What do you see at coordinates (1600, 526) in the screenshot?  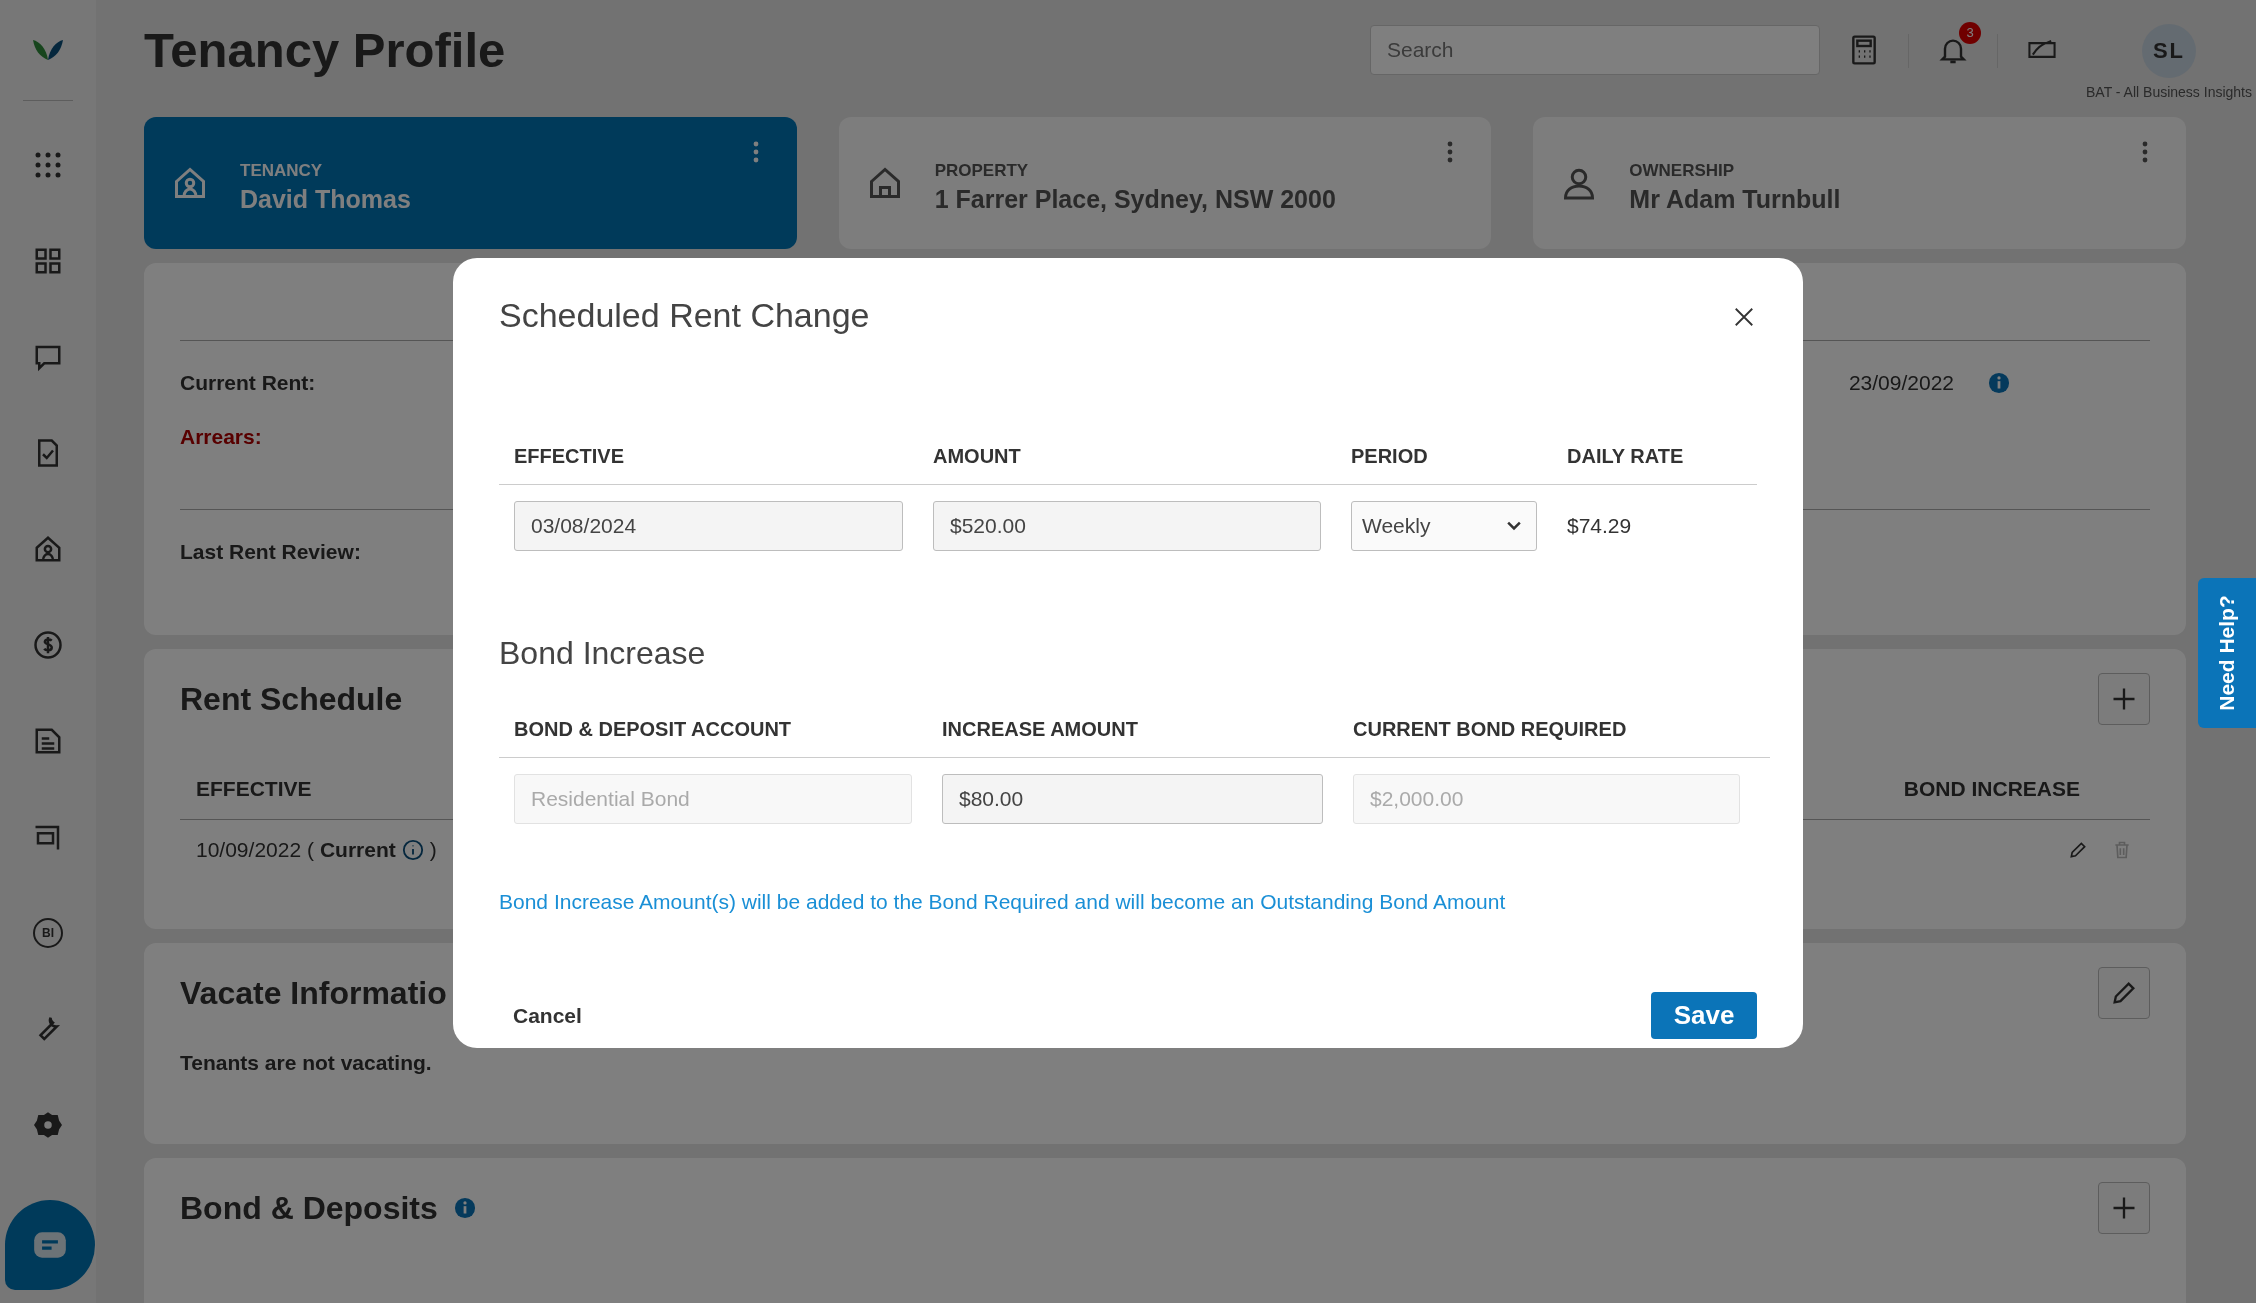 I see `daily-rate-value: $74.29` at bounding box center [1600, 526].